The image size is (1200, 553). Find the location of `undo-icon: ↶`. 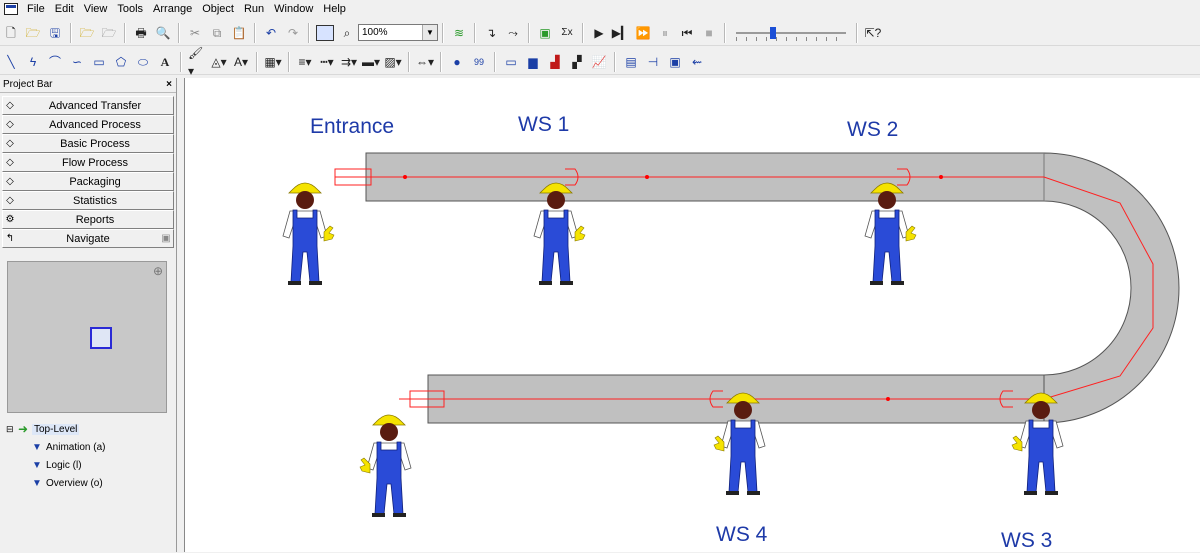

undo-icon: ↶ is located at coordinates (271, 33).